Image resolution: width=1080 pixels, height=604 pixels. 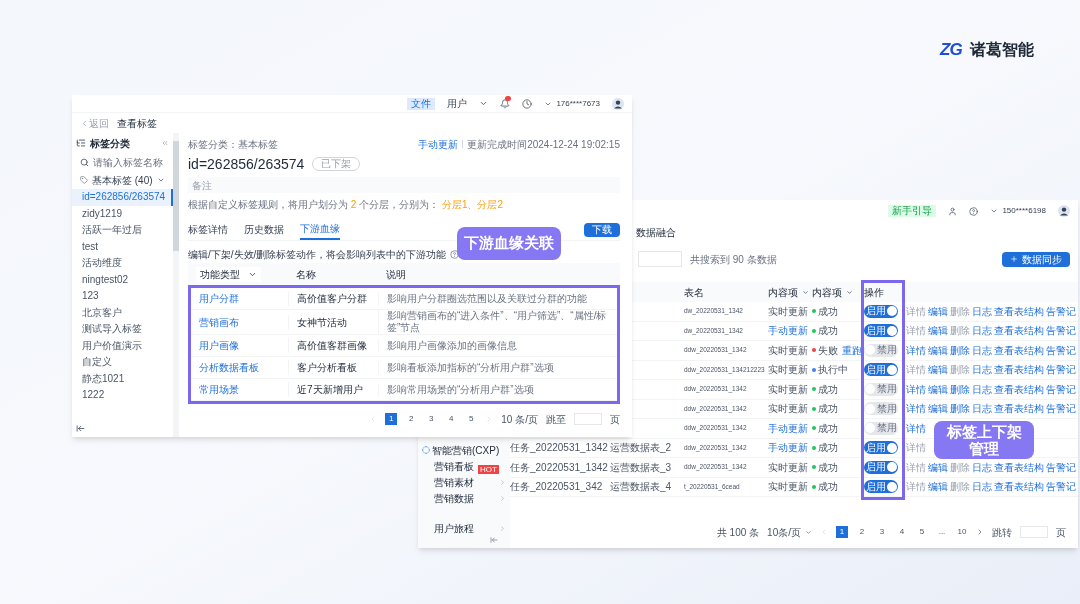 I want to click on menu-group: 智能营销(CXP), so click(x=464, y=450).